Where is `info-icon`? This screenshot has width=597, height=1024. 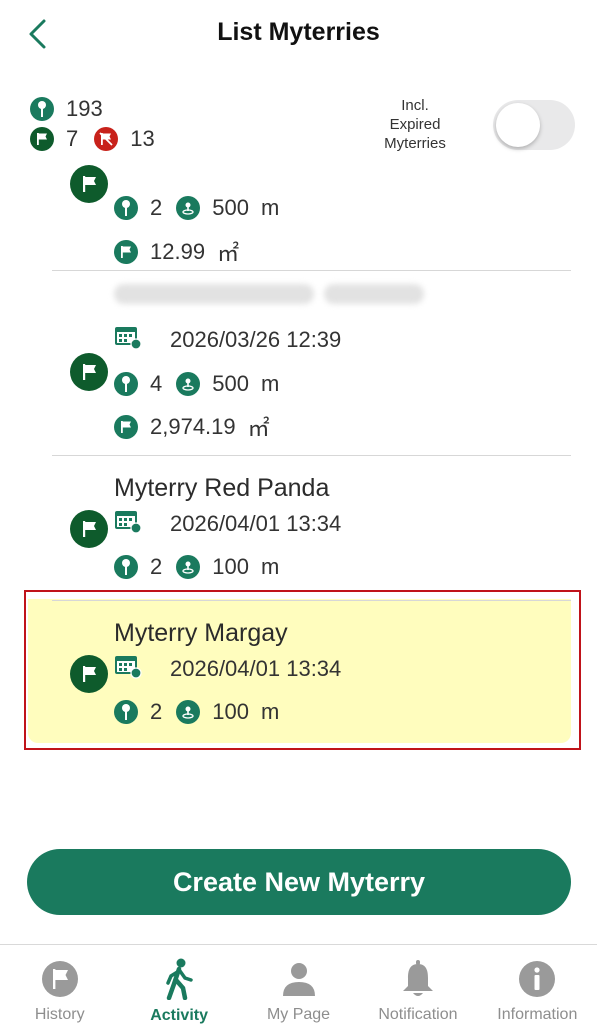 info-icon is located at coordinates (537, 978).